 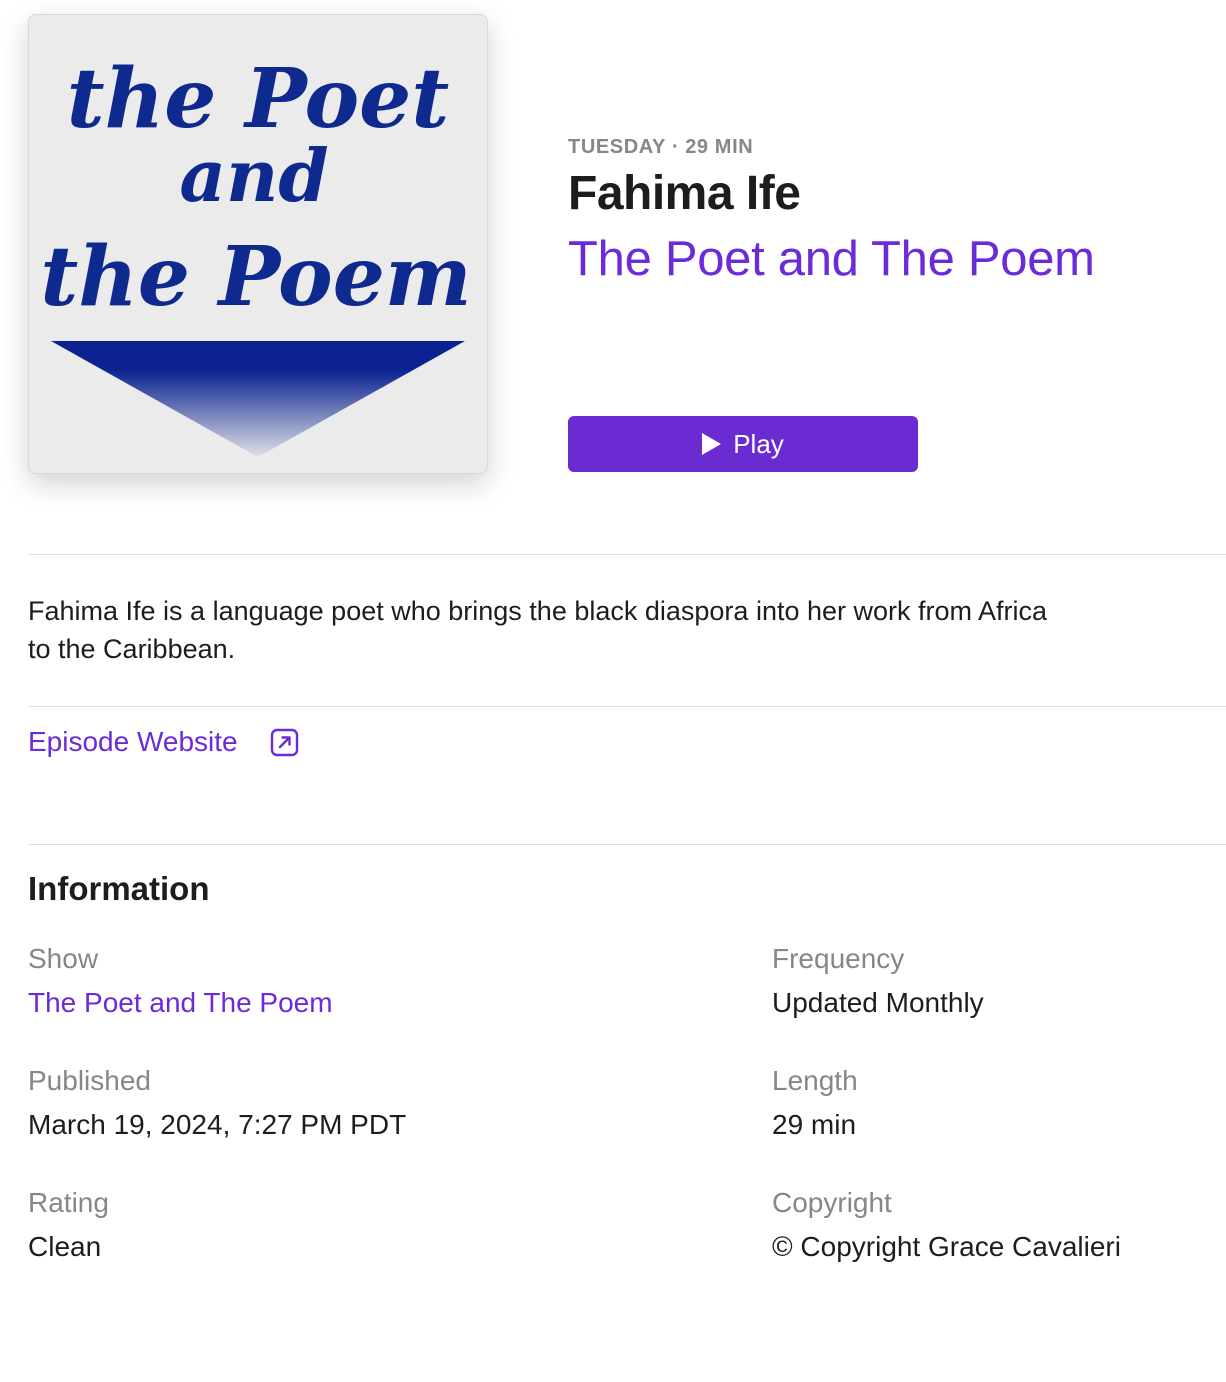 I want to click on podcast-artwork: the Poet and the Poem, so click(x=258, y=244).